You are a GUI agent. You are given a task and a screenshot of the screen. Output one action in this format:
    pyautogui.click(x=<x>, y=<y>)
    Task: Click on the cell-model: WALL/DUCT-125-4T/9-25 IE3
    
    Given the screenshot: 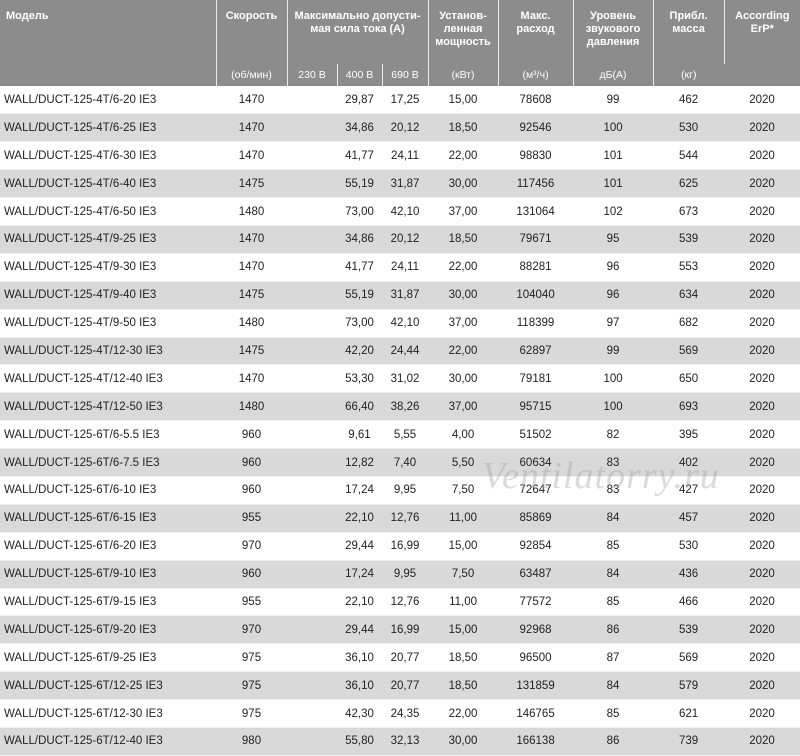 What is the action you would take?
    pyautogui.click(x=108, y=239)
    